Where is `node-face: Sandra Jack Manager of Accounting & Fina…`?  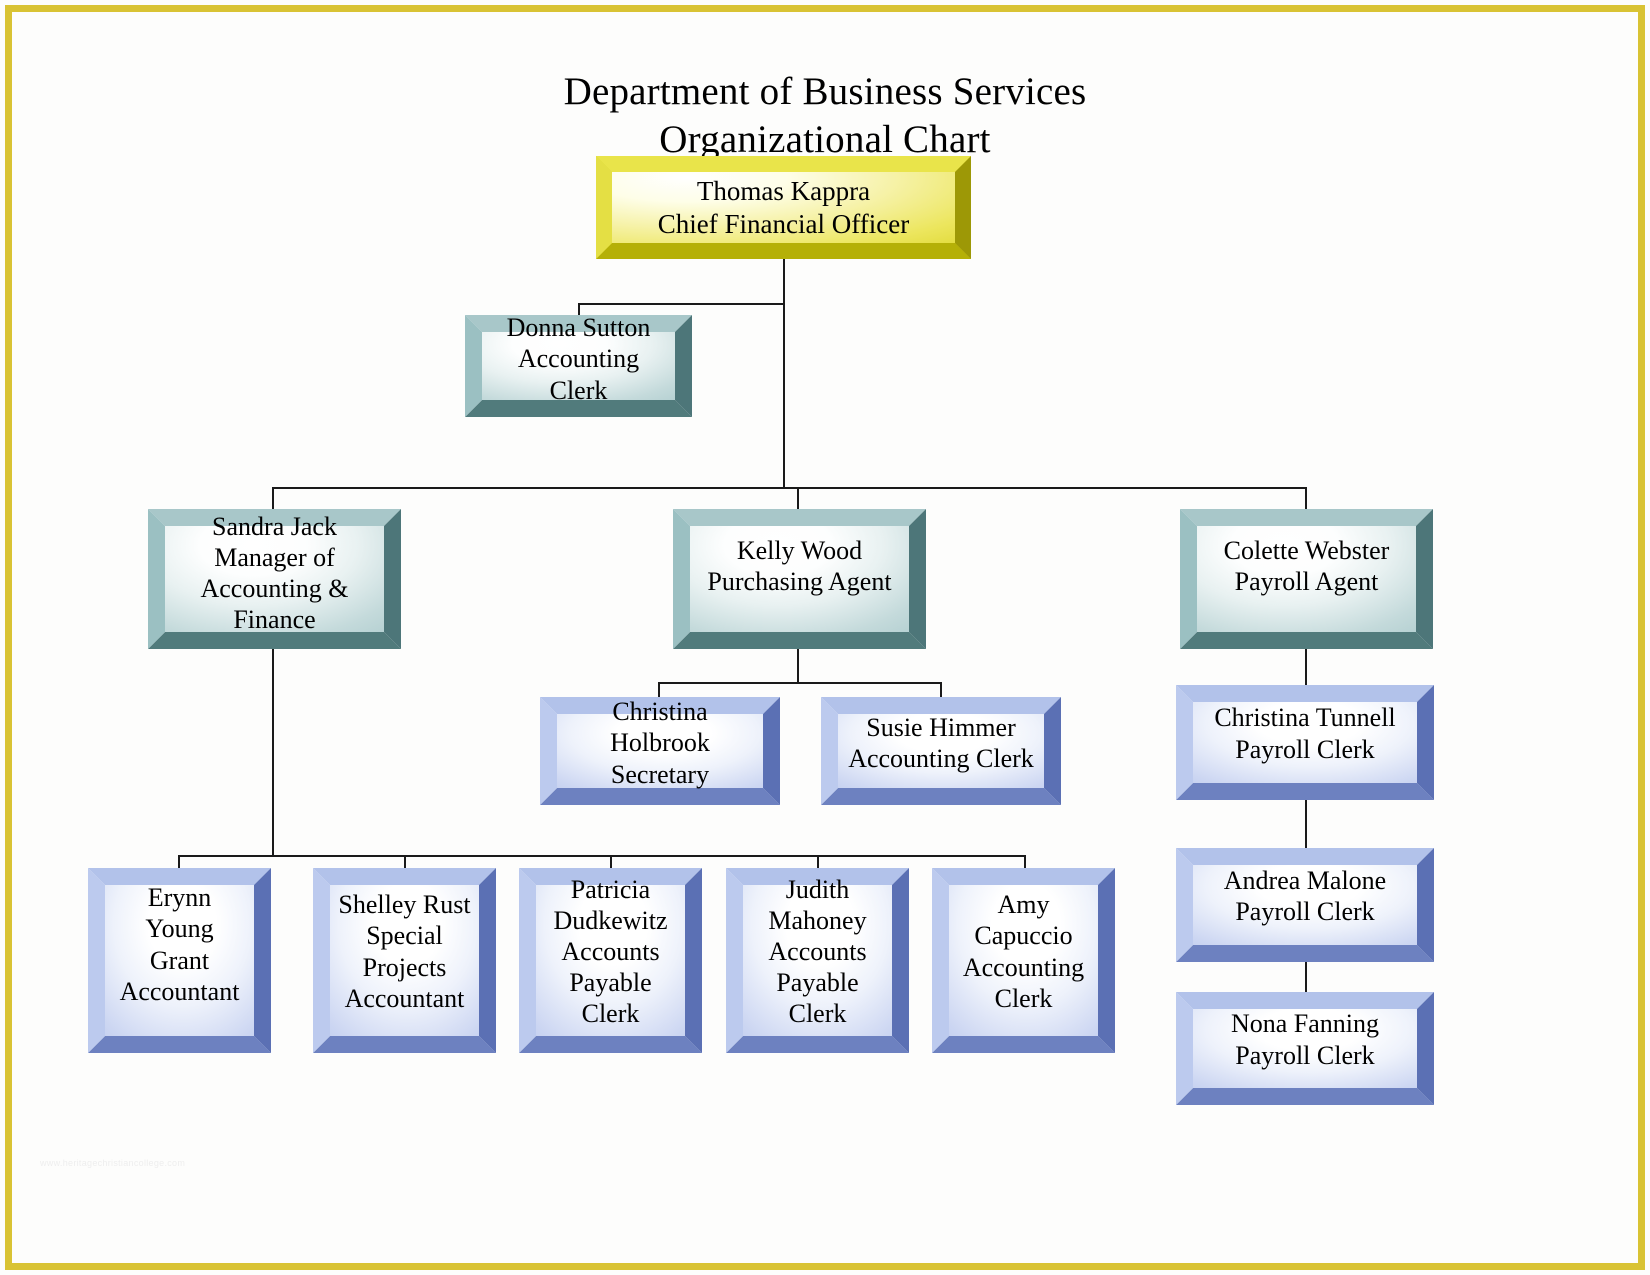
node-face: Sandra Jack Manager of Accounting & Fina… is located at coordinates (274, 573).